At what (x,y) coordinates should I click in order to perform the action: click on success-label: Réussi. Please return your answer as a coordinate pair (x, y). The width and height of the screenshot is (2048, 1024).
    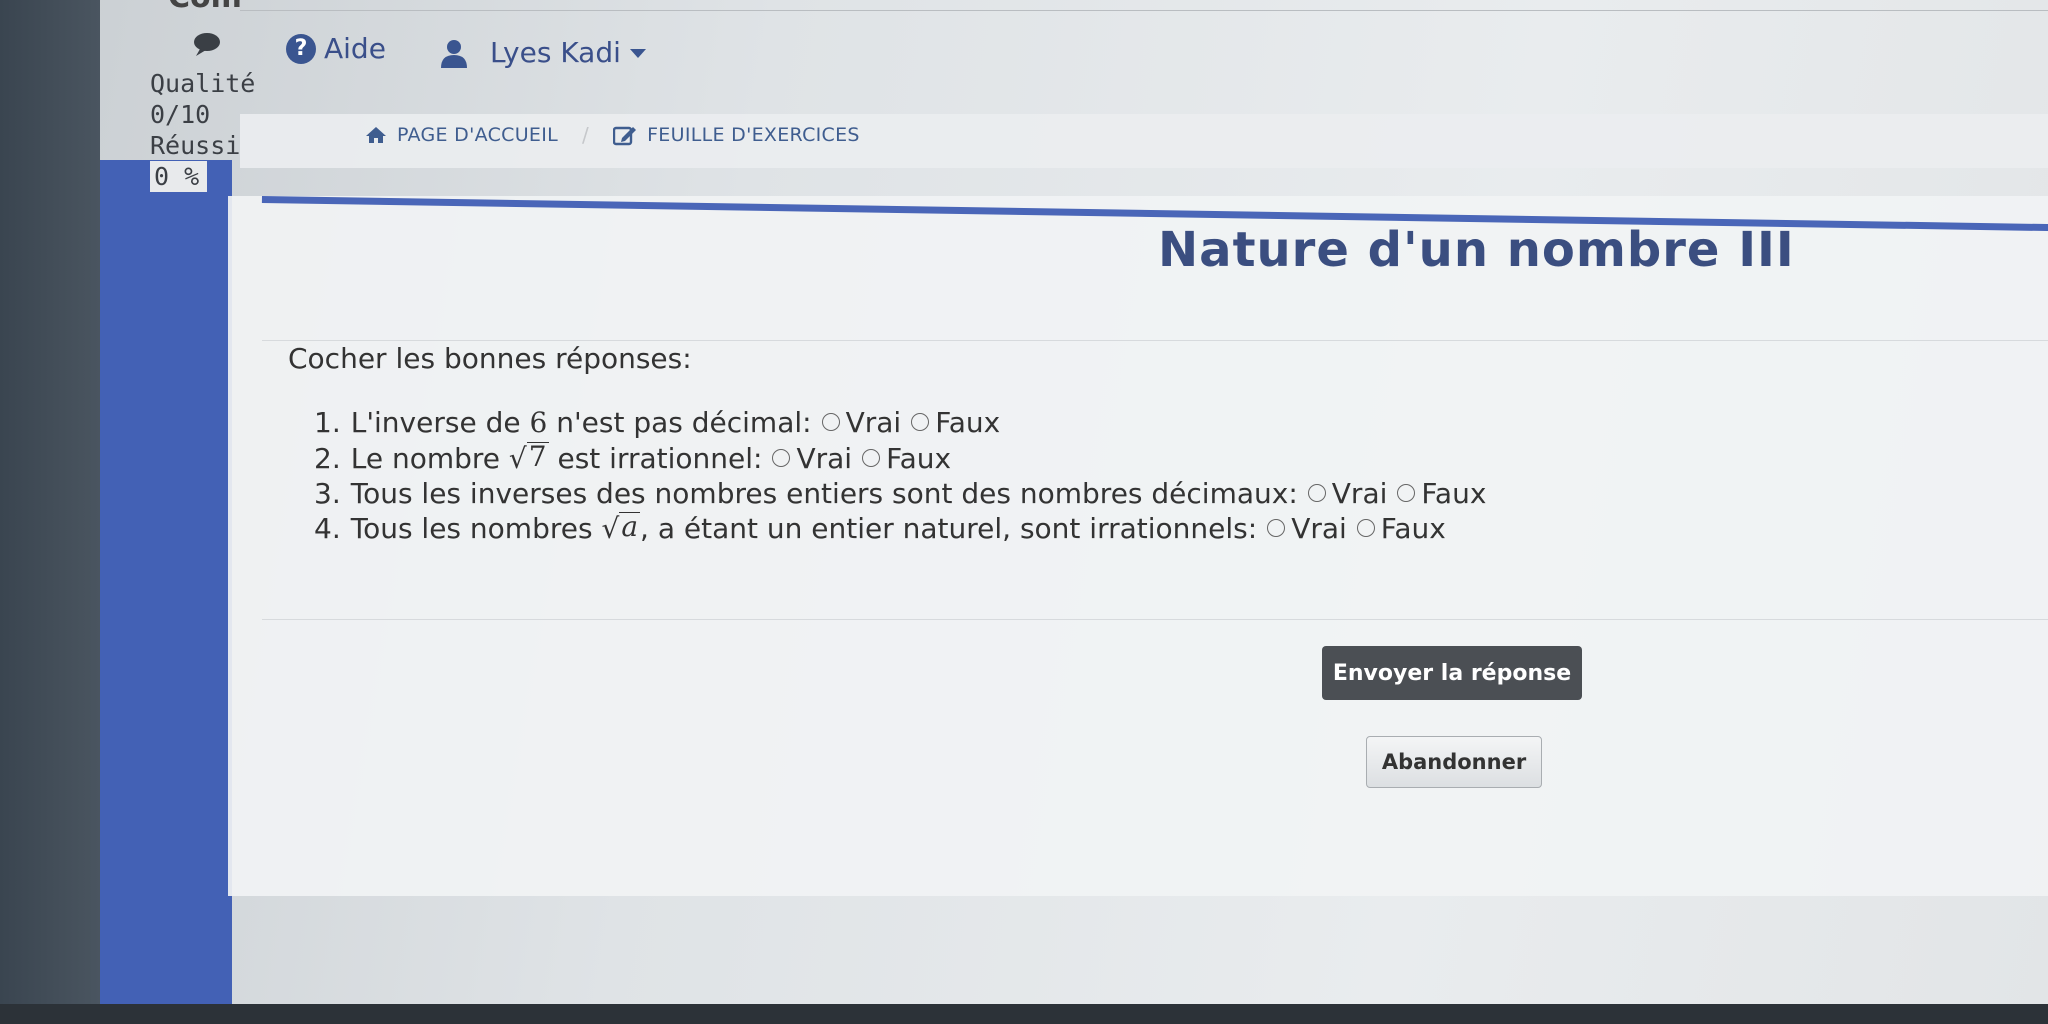
    Looking at the image, I should click on (195, 145).